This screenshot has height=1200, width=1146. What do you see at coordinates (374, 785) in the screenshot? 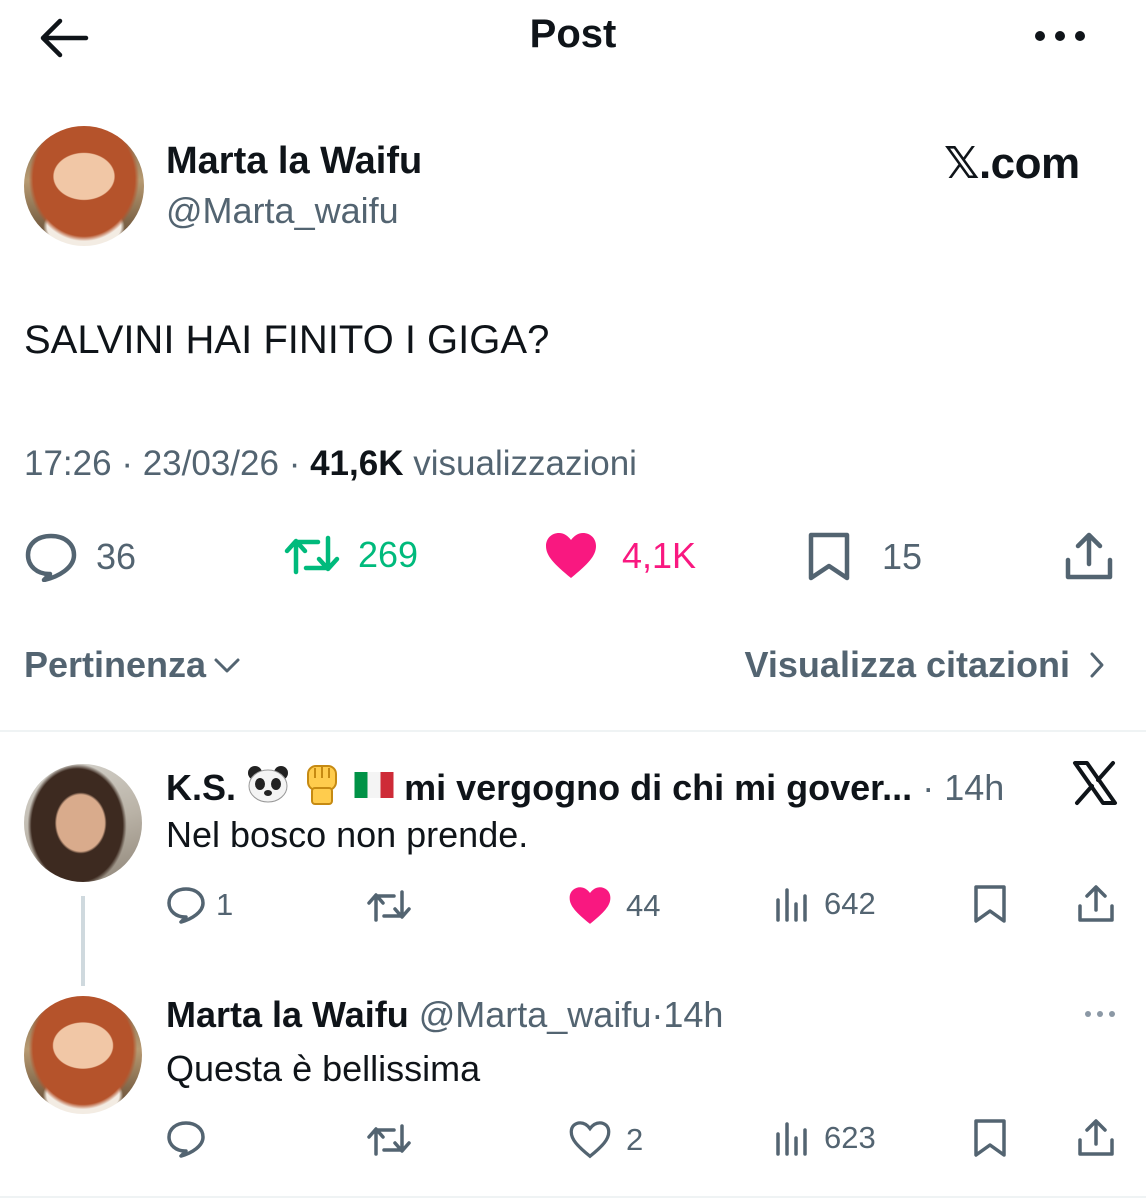
I see `italy-flag-icon` at bounding box center [374, 785].